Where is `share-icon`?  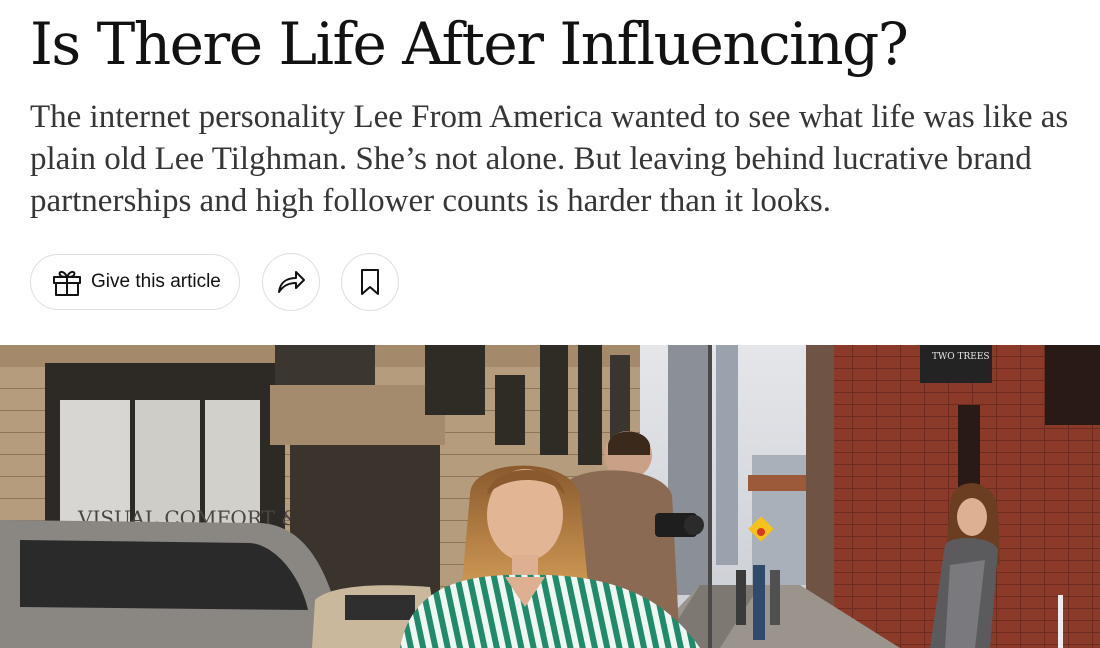 share-icon is located at coordinates (291, 282).